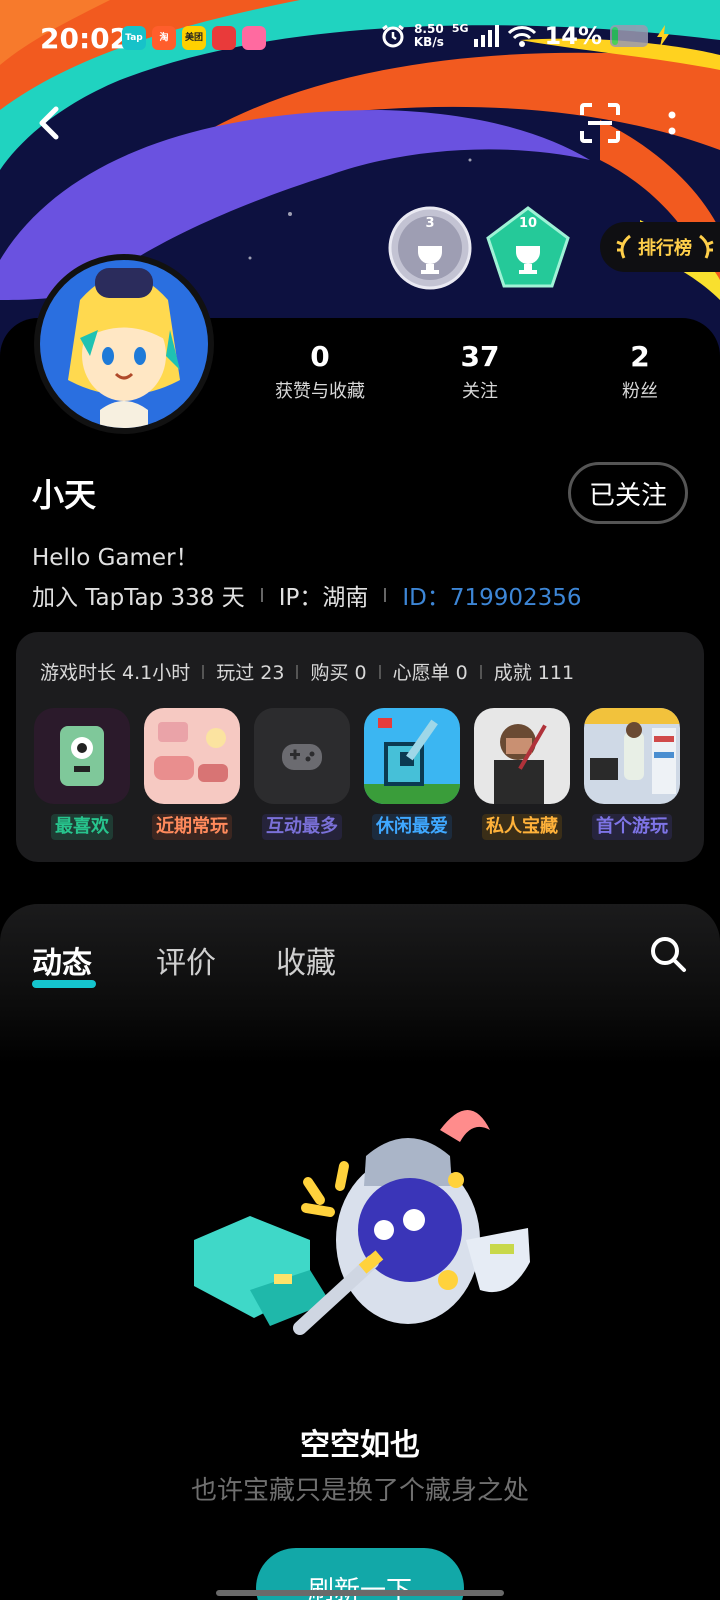 The image size is (720, 1600). I want to click on battery-percent: 14%, so click(573, 36).